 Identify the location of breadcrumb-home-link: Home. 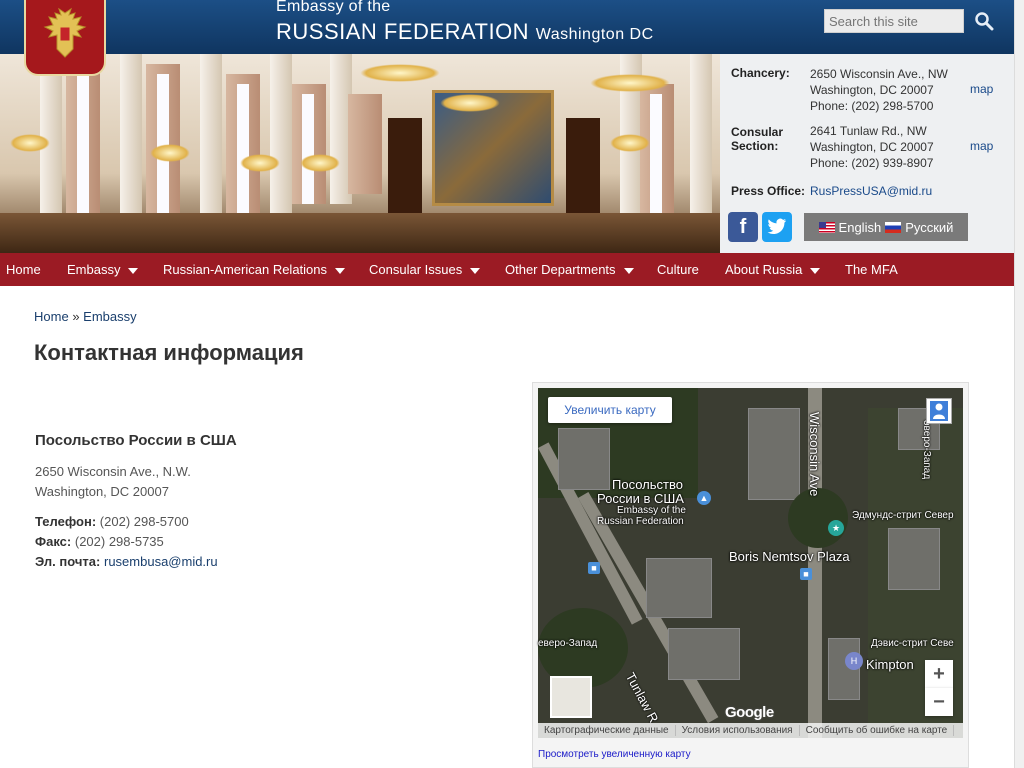
(51, 316).